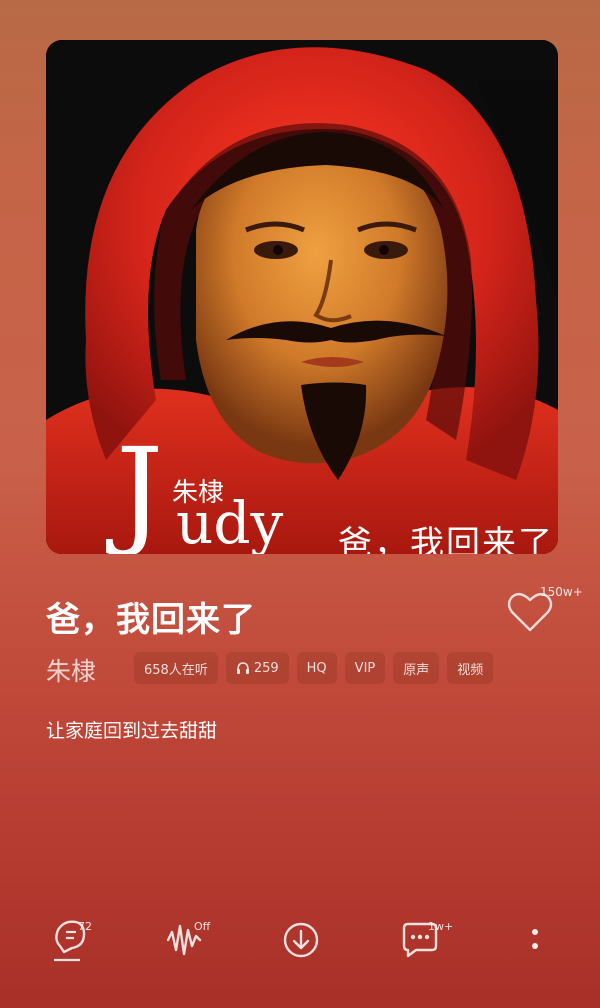  I want to click on cover-brand-text: J 朱棣 udy, so click(216, 493).